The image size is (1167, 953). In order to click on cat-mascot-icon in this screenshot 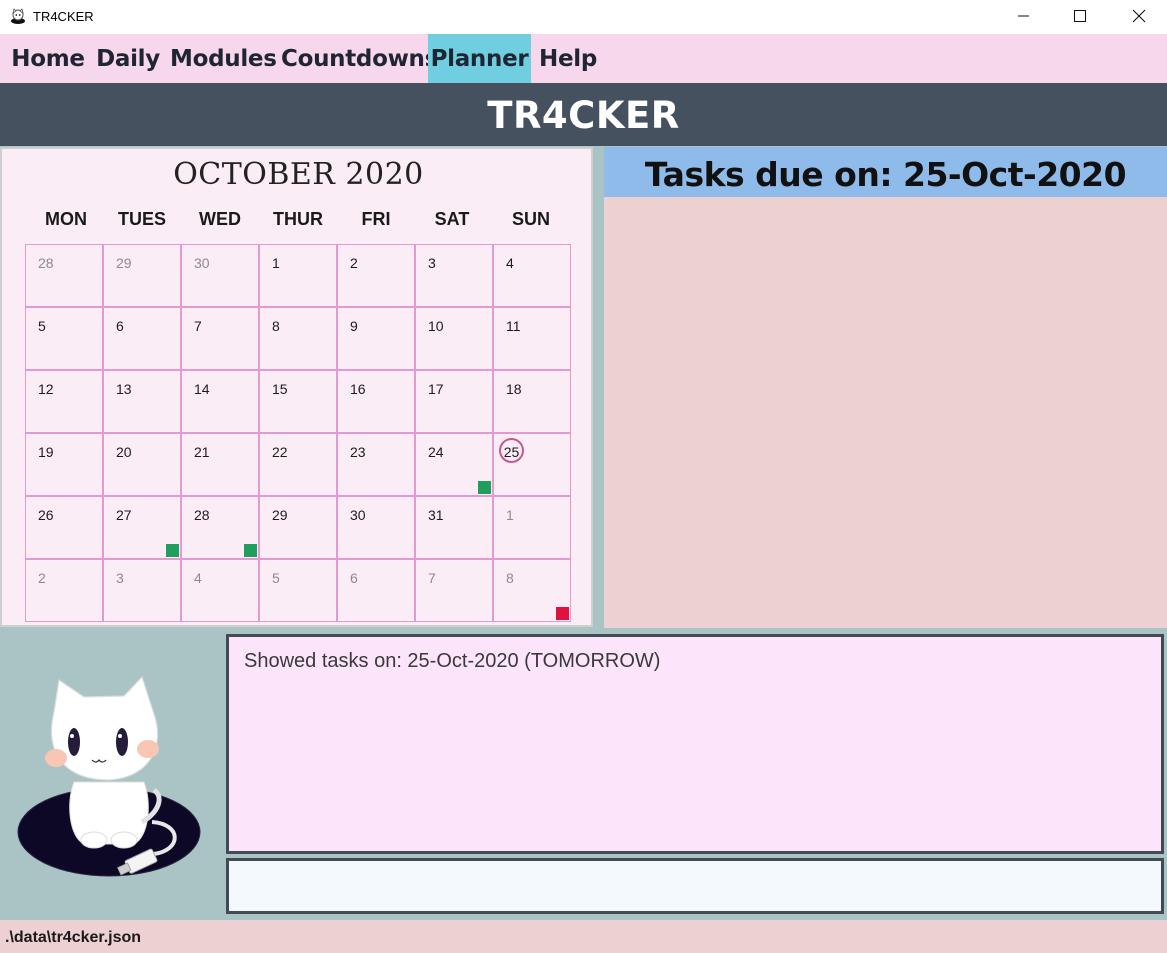, I will do `click(109, 776)`.